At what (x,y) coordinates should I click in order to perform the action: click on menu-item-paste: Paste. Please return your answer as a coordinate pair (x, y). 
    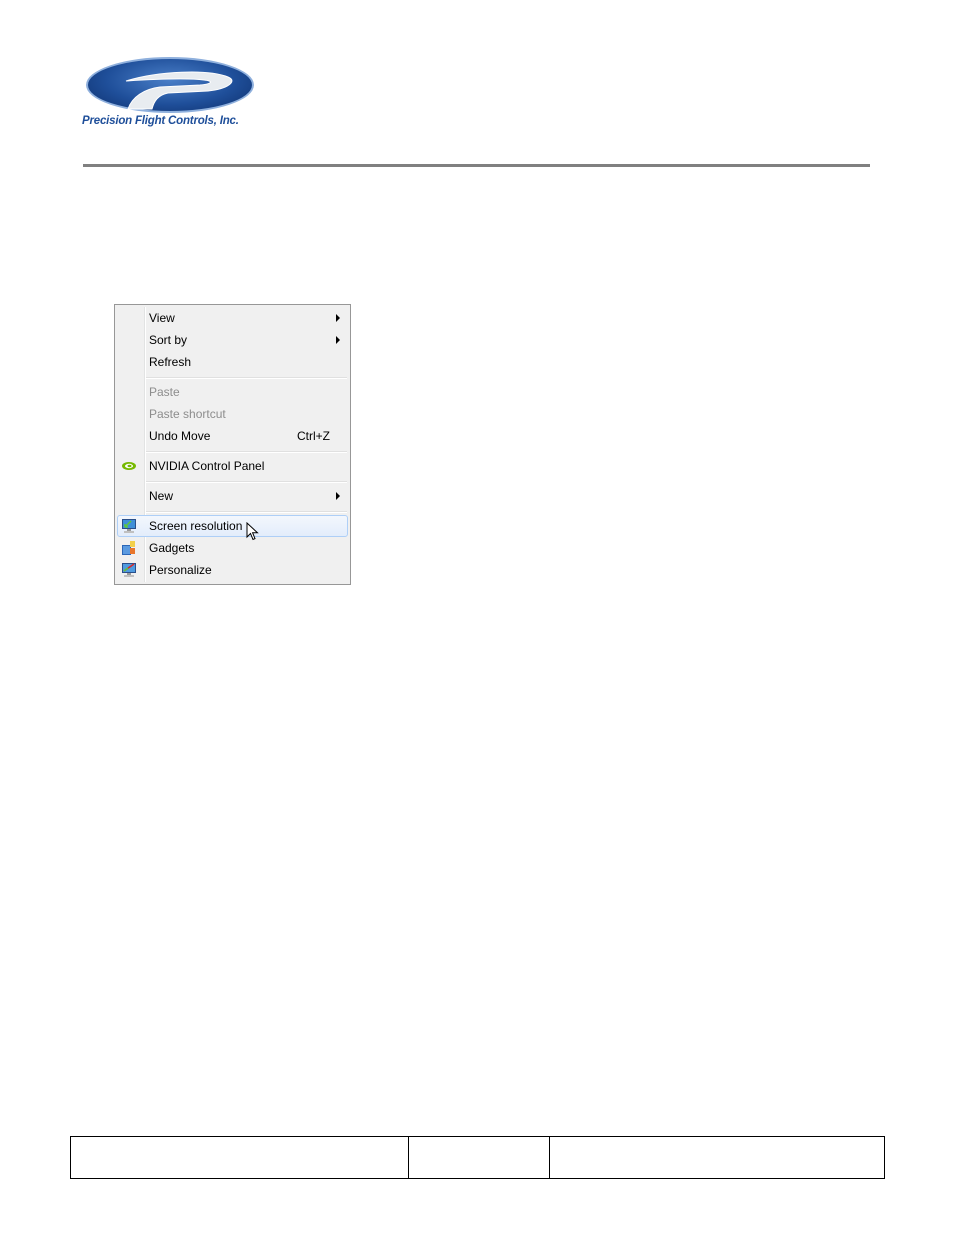
    Looking at the image, I should click on (232, 392).